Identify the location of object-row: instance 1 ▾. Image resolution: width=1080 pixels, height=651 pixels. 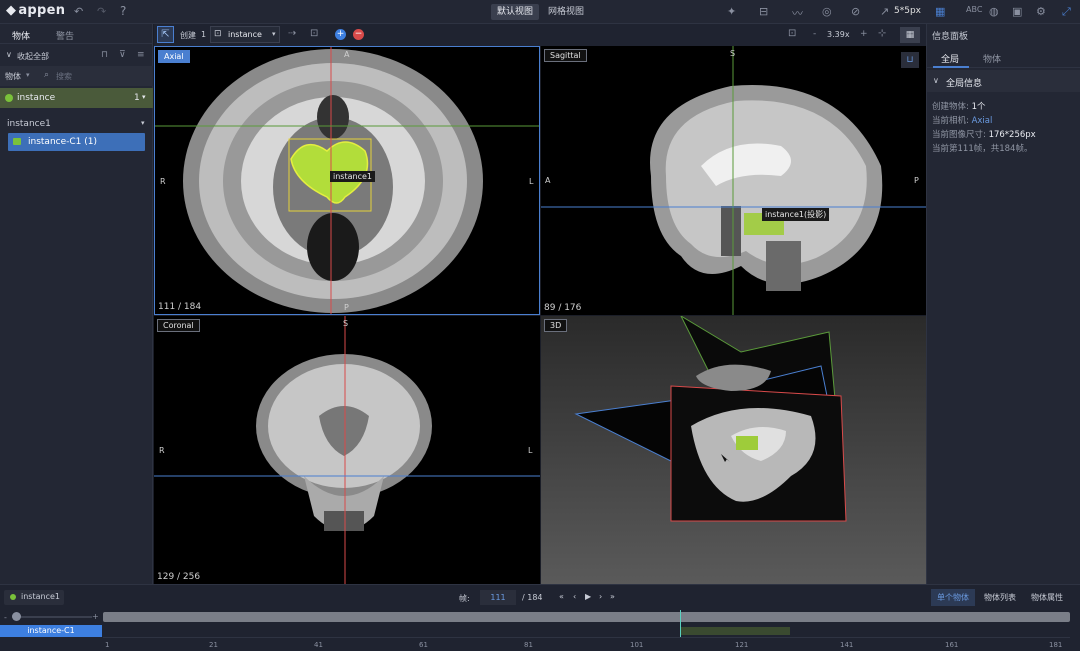
(76, 98).